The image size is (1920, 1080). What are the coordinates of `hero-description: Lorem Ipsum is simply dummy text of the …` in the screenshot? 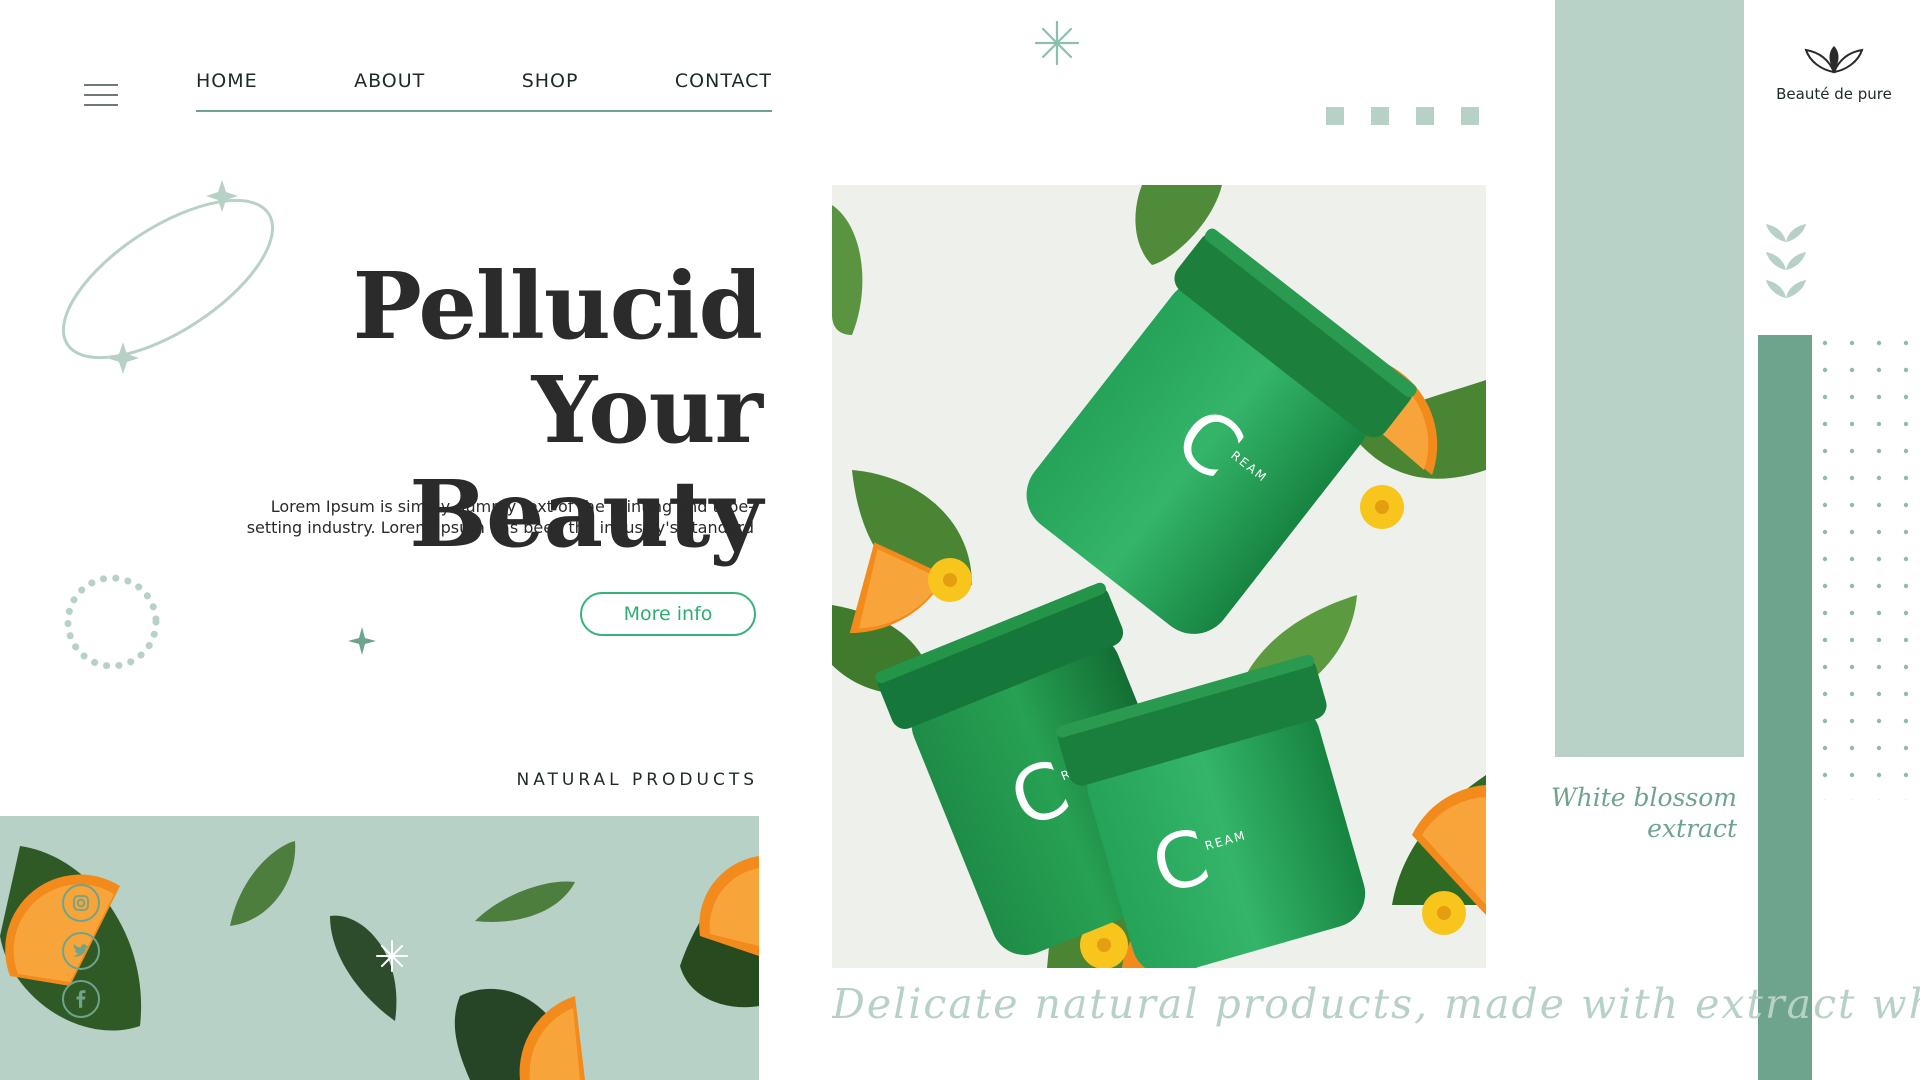 It's located at (488, 517).